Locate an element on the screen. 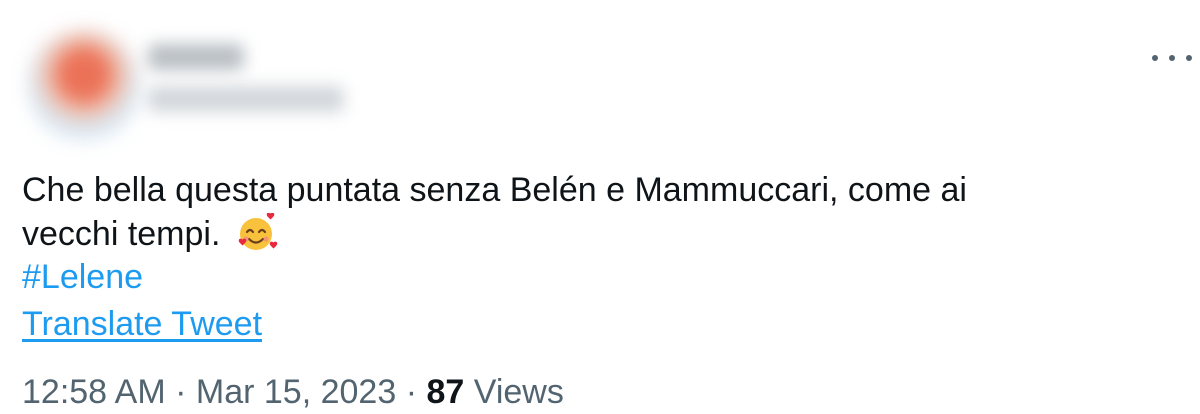  hashtag-link: #Lelene is located at coordinates (82, 277).